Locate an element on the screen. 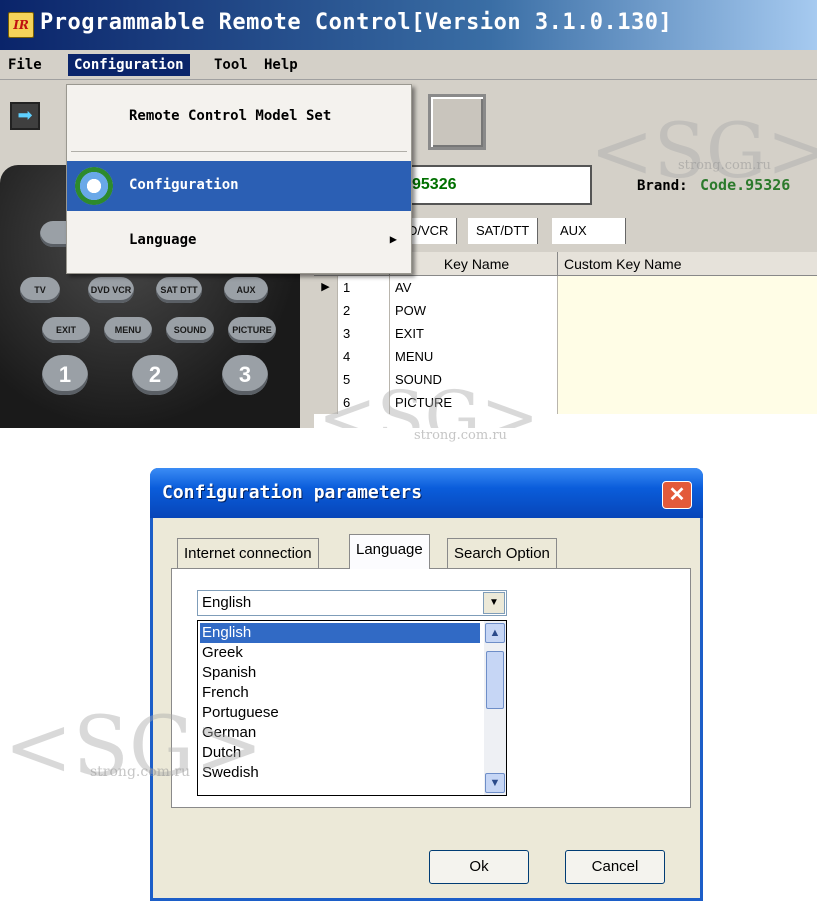 The image size is (817, 901). language-select: English ▼ is located at coordinates (352, 603).